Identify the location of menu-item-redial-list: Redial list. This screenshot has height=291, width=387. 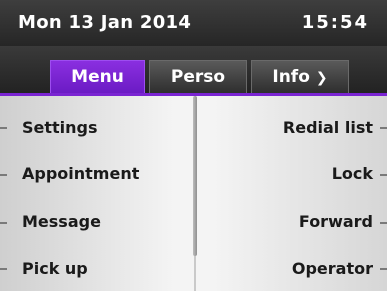
(328, 128).